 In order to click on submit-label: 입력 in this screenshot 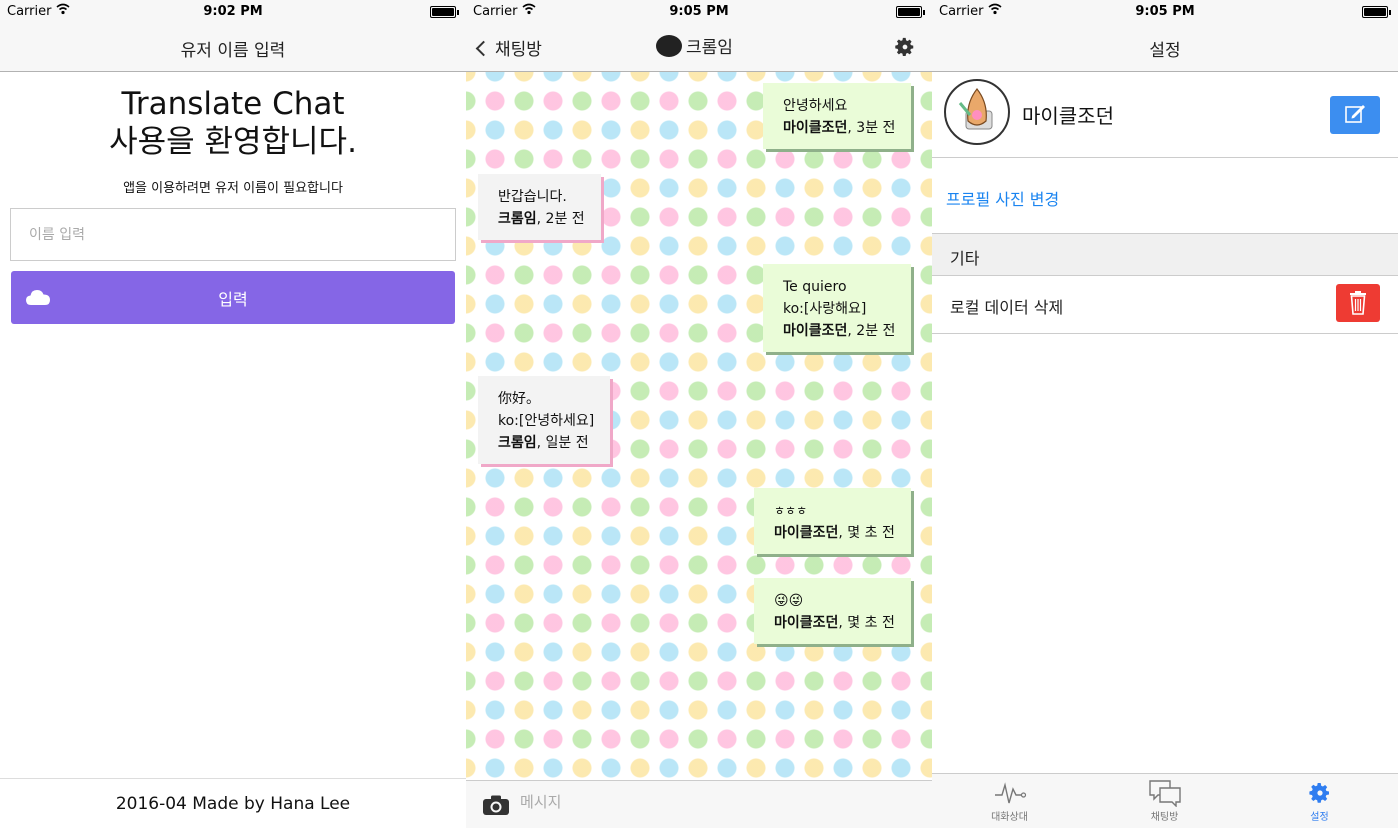, I will do `click(233, 299)`.